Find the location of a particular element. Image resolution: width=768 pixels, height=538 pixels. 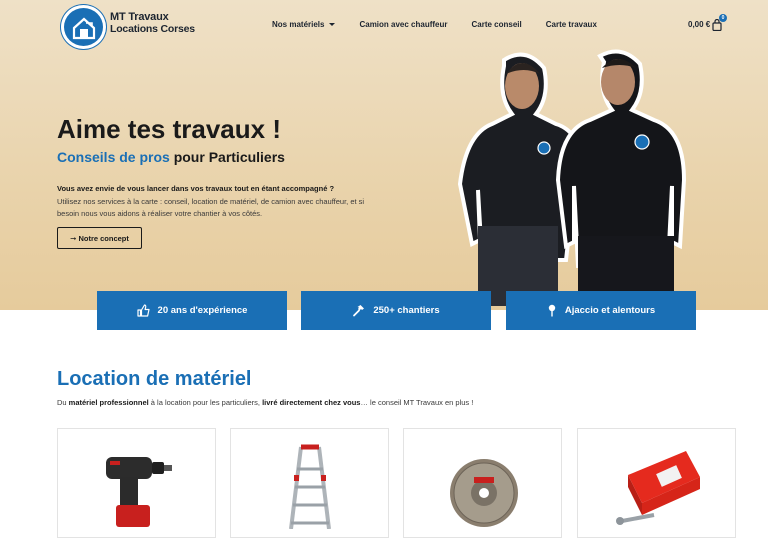

founders-photo is located at coordinates (572, 177).